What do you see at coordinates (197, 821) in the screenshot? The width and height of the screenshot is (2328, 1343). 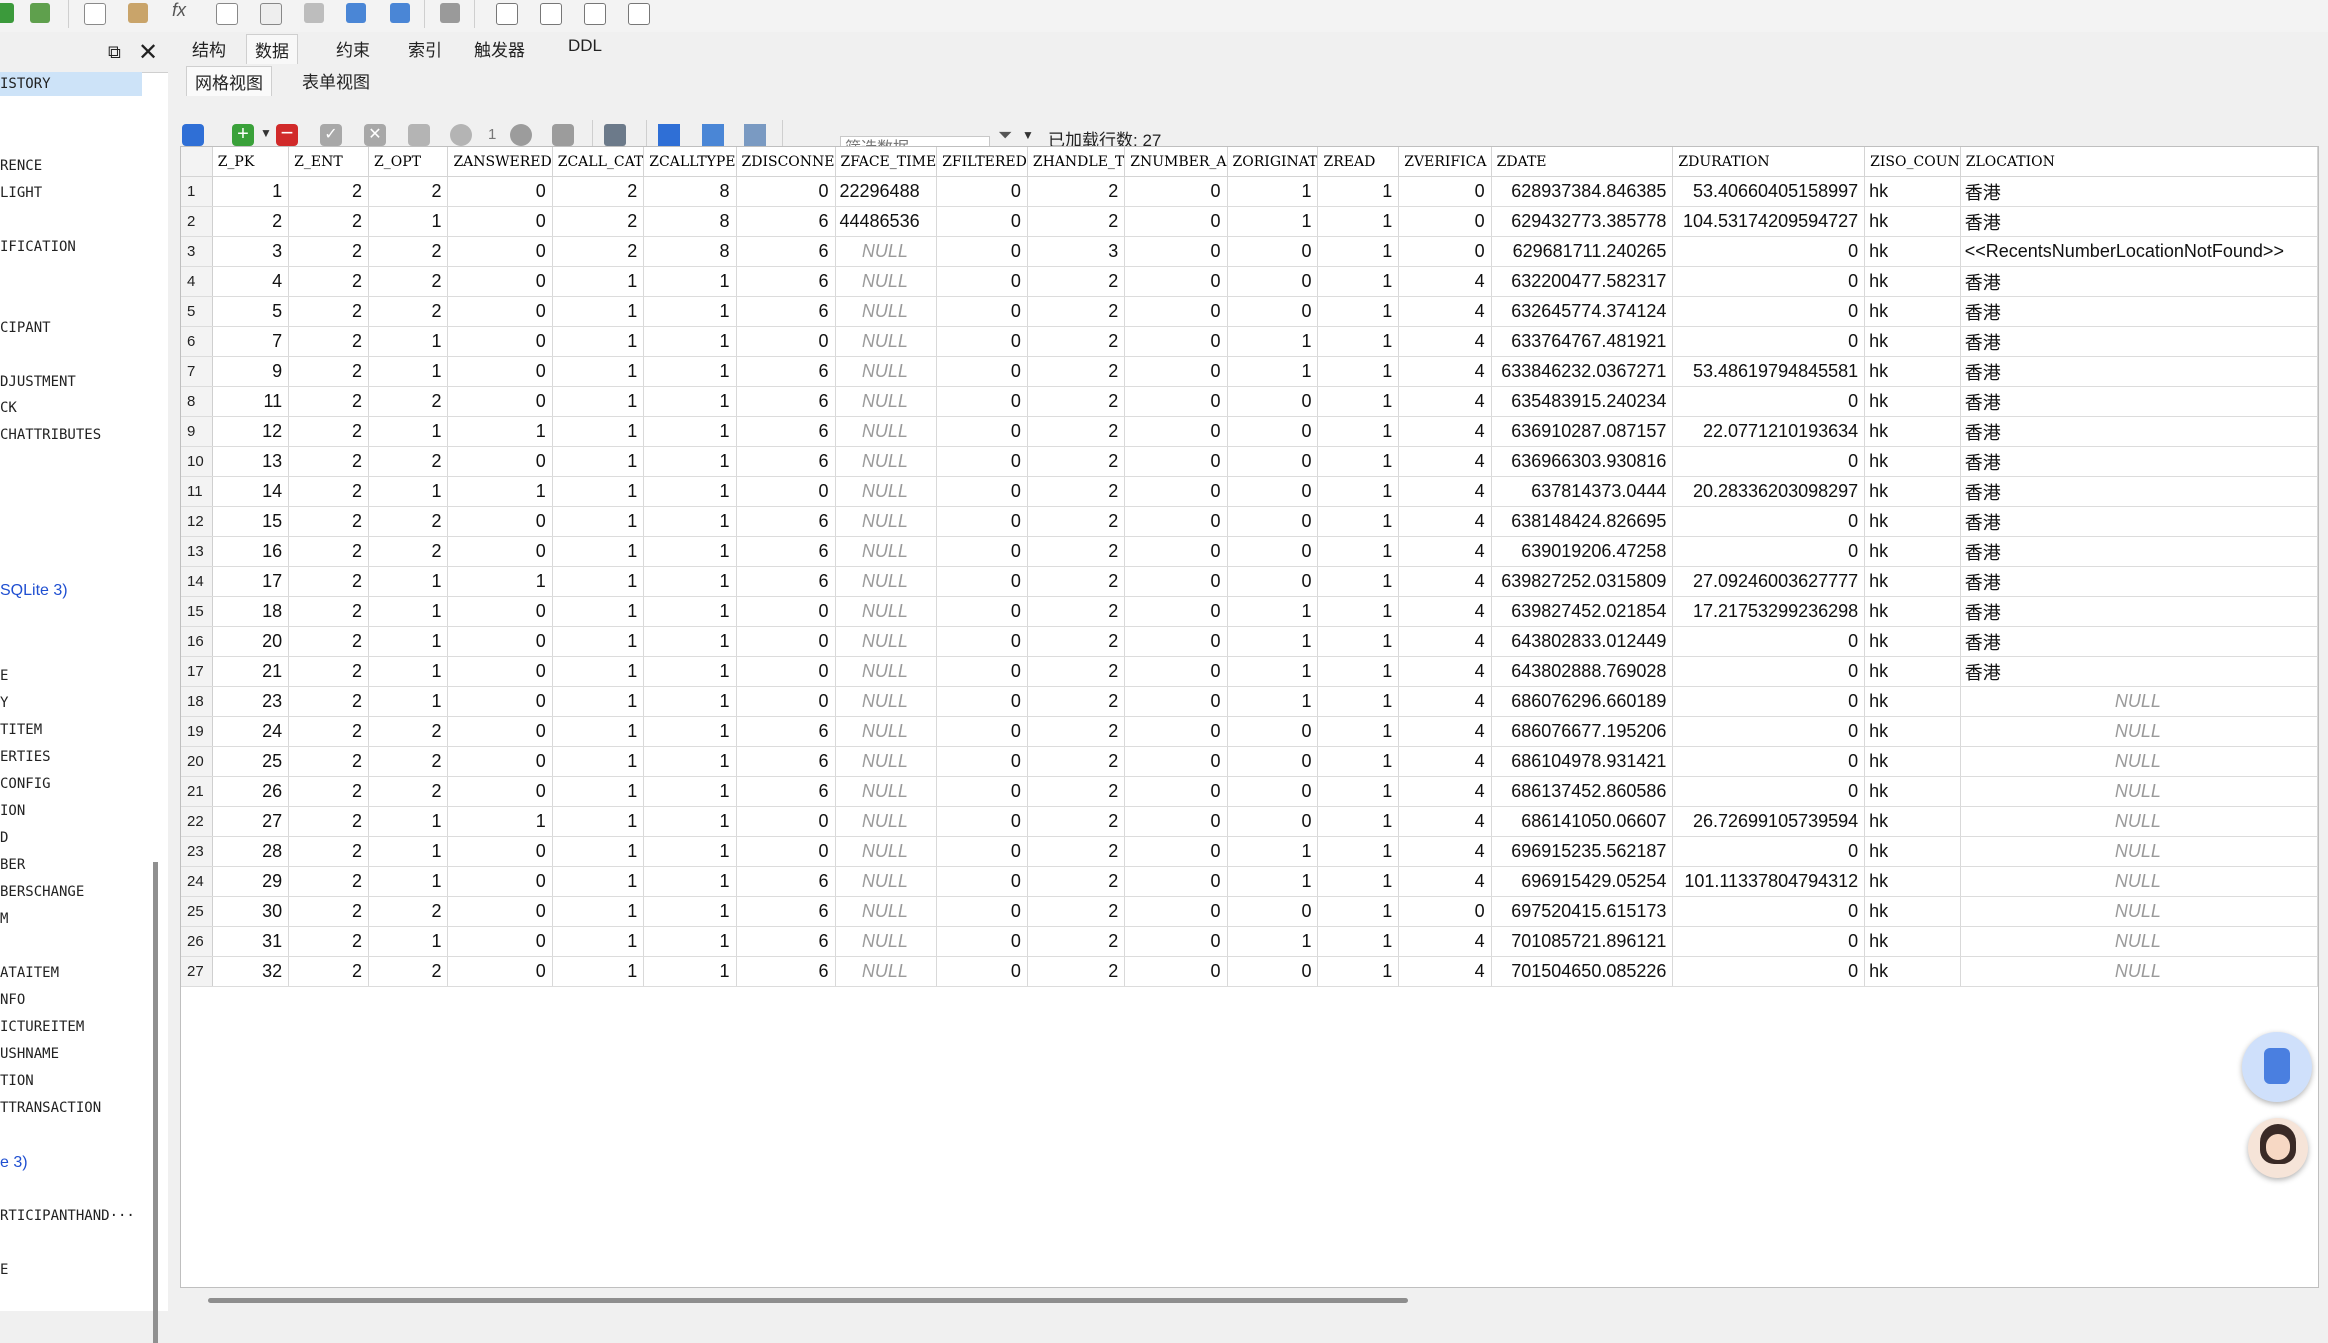 I see `row-number: 22` at bounding box center [197, 821].